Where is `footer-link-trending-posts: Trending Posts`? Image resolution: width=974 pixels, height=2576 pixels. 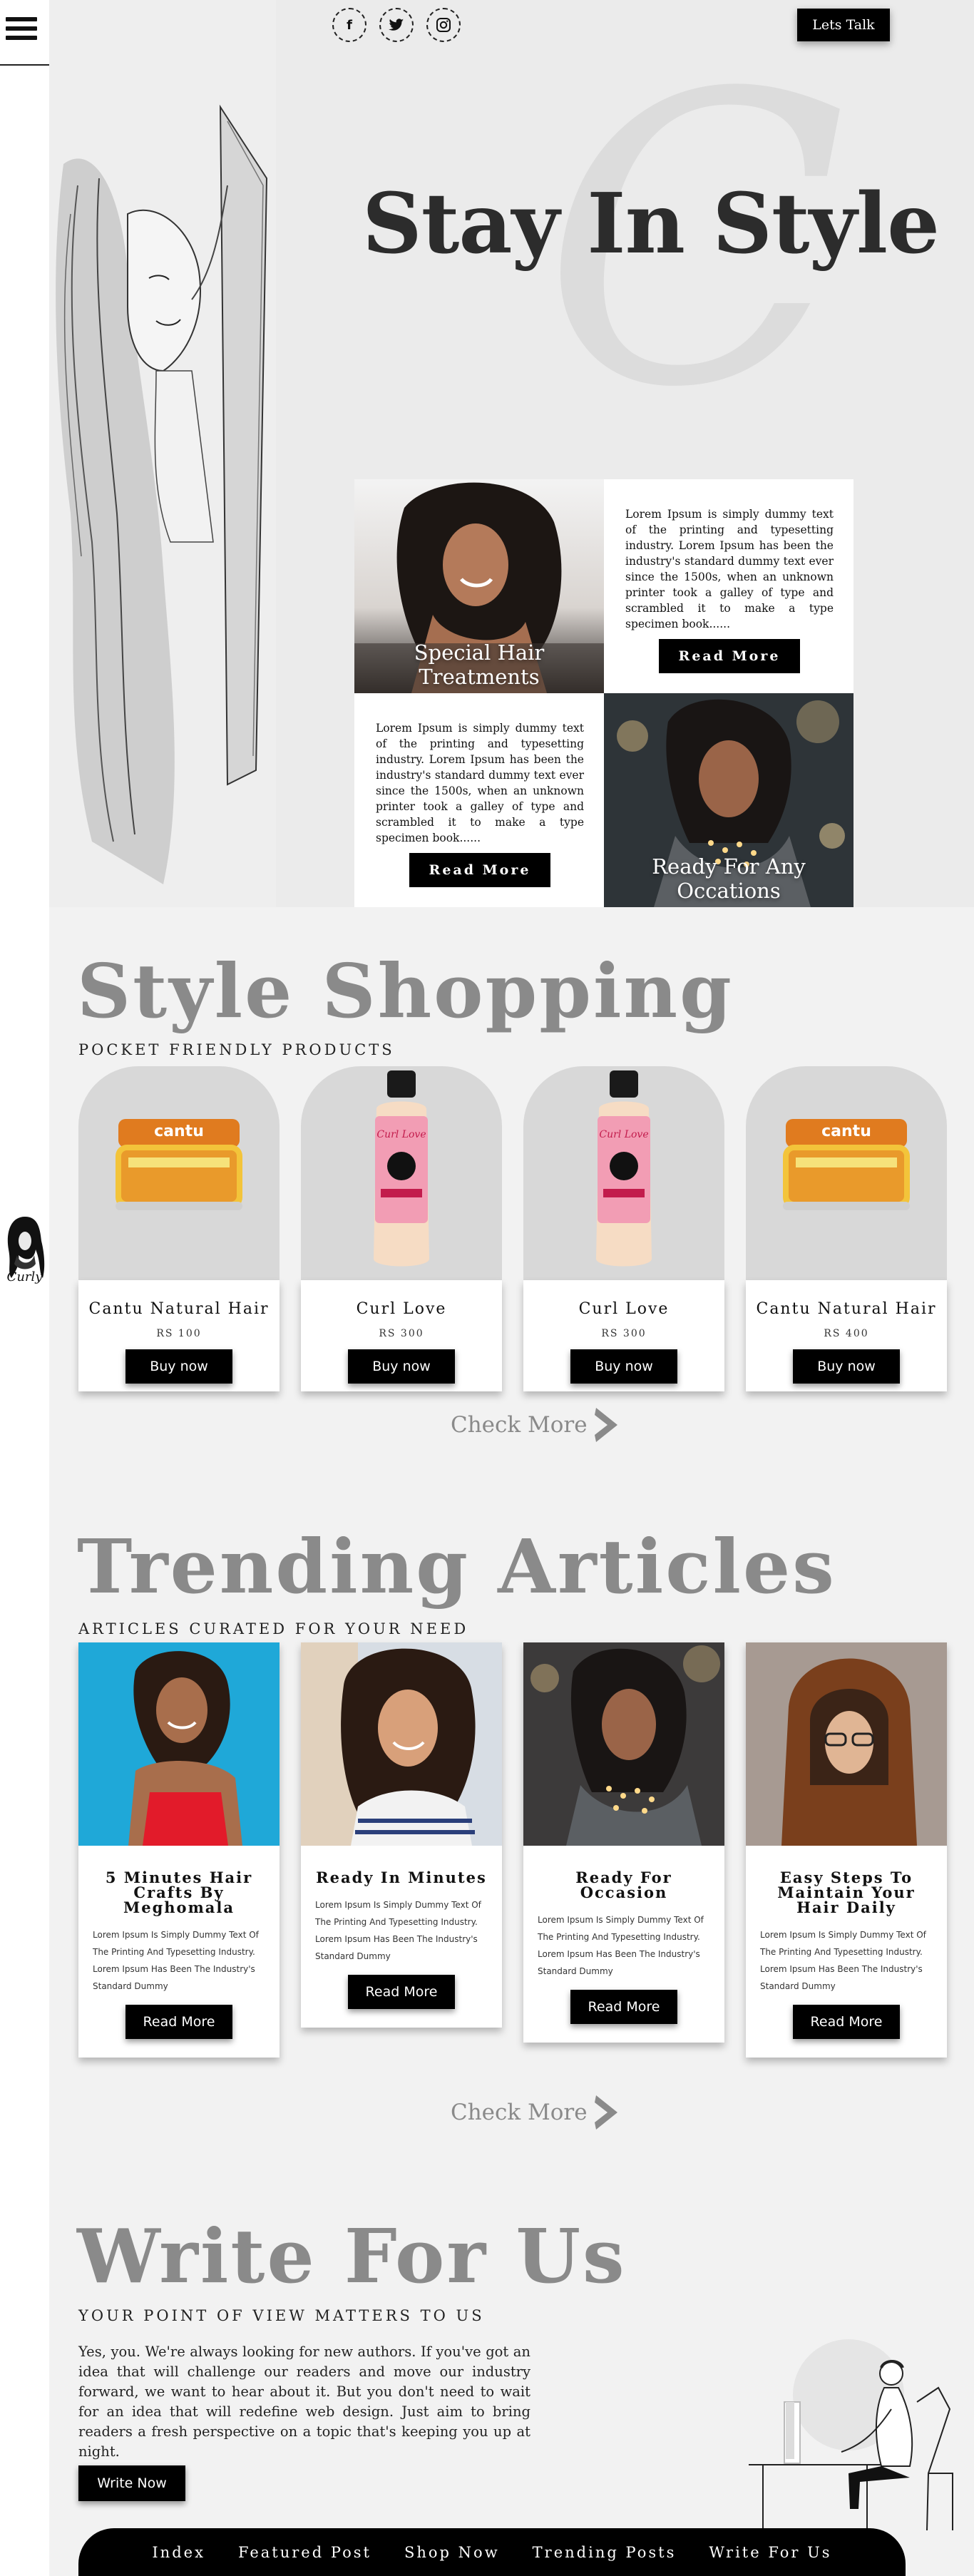 footer-link-trending-posts: Trending Posts is located at coordinates (605, 2553).